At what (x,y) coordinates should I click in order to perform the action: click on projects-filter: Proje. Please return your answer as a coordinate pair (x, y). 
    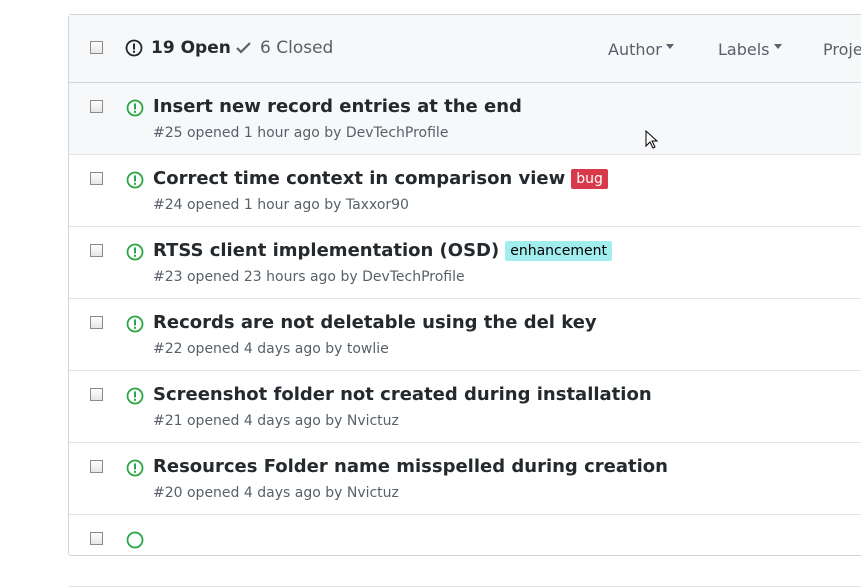
    Looking at the image, I should click on (842, 49).